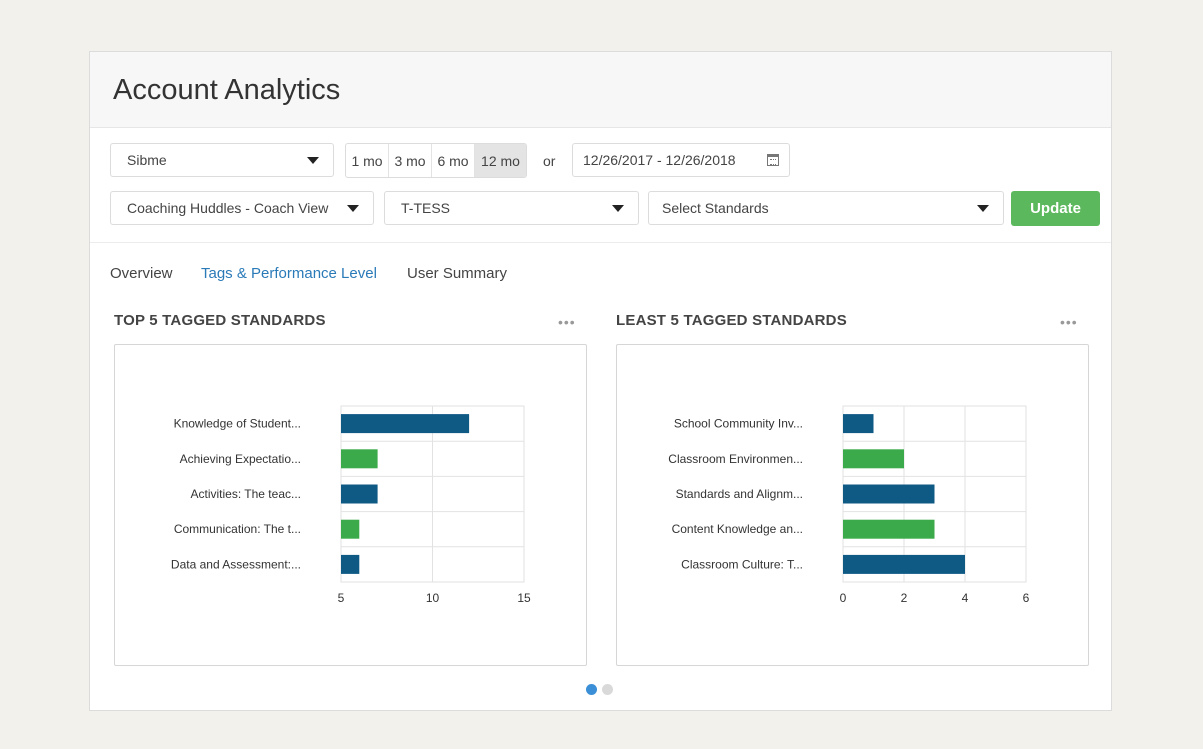 The image size is (1203, 749). I want to click on x-tick-label: 0, so click(843, 598).